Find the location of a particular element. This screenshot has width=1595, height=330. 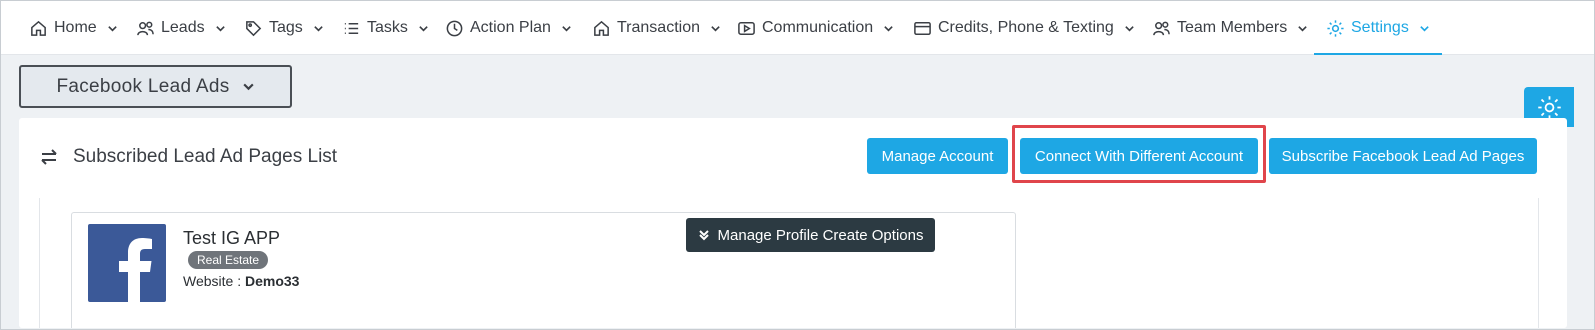

facebook-logo-icon is located at coordinates (127, 263).